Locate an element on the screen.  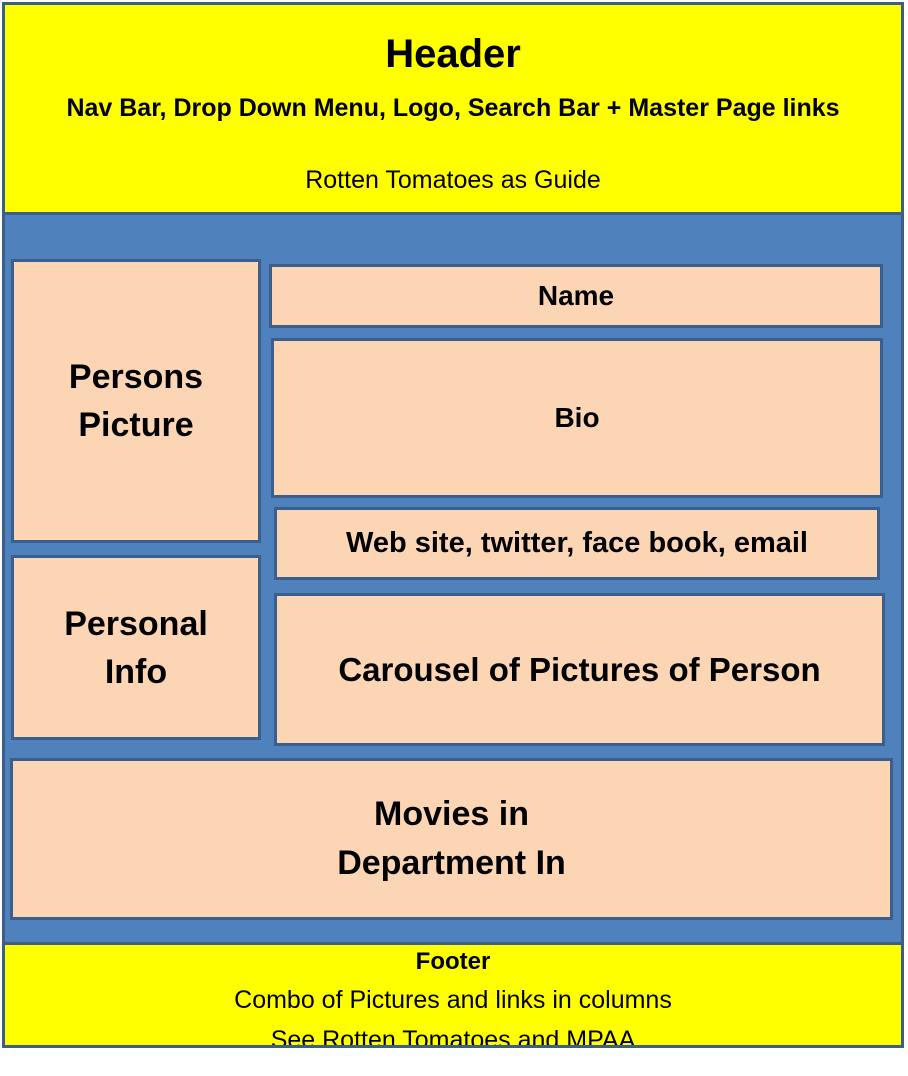
header-note: Rotten Tomatoes as Guide is located at coordinates (453, 180).